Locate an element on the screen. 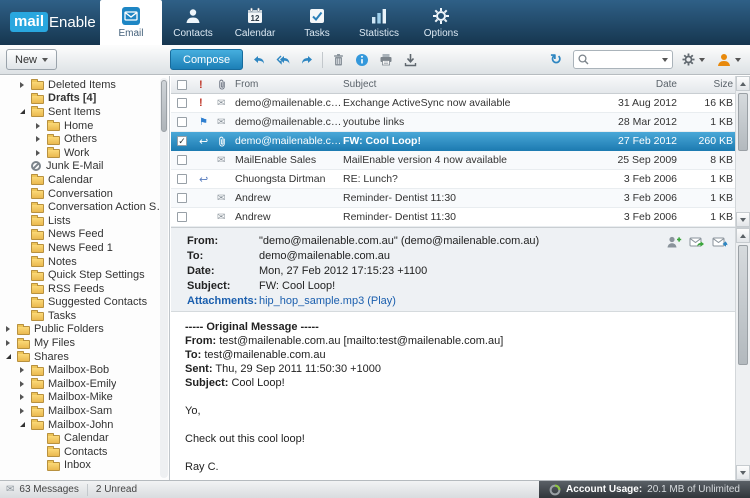  info-button is located at coordinates (362, 60).